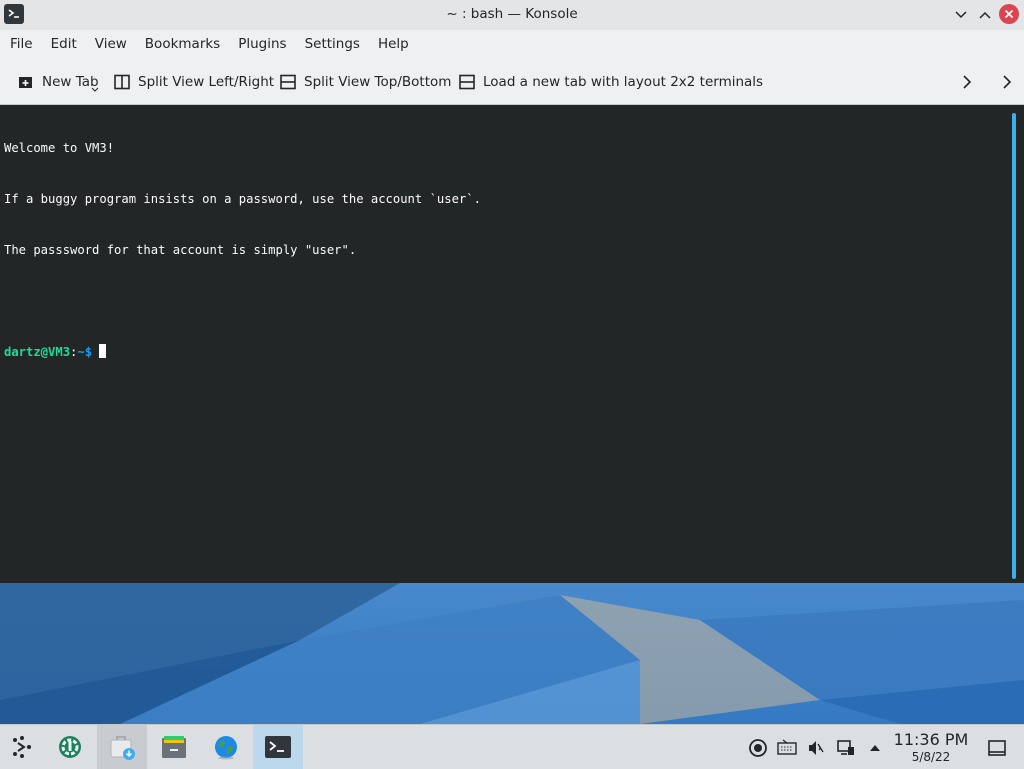 Image resolution: width=1024 pixels, height=769 pixels. I want to click on close-icon, so click(1009, 14).